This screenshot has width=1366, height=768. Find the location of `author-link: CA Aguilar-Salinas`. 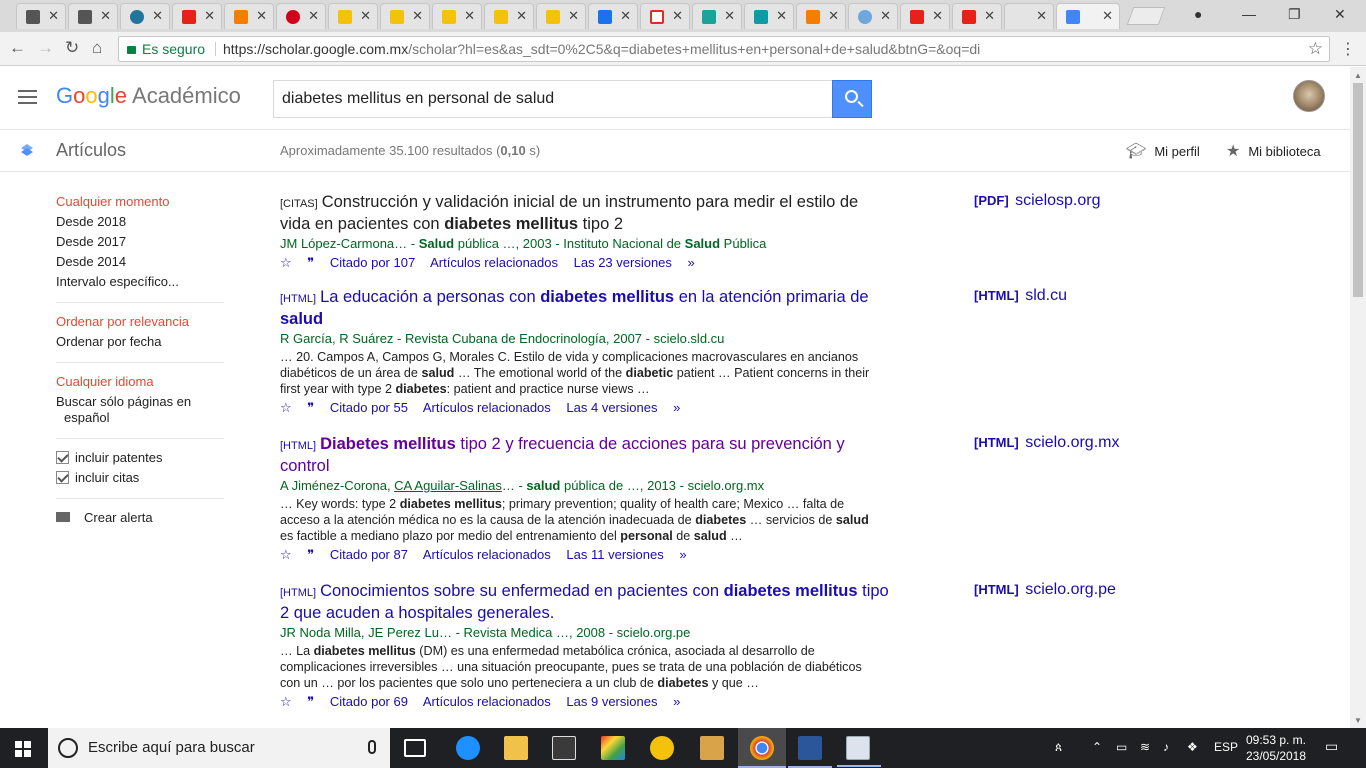

author-link: CA Aguilar-Salinas is located at coordinates (448, 485).